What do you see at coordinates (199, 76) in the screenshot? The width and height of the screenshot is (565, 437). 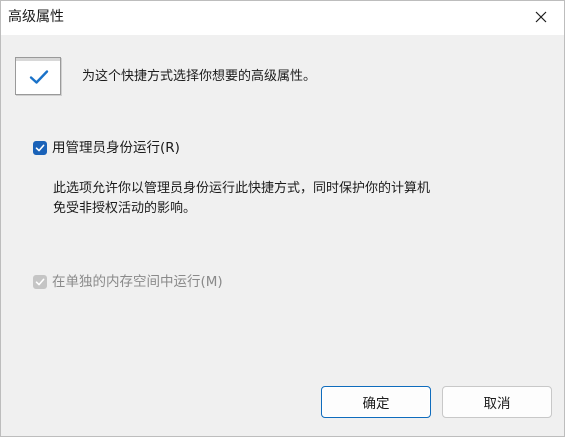 I see `banner-text: 为这个快捷方式选择你想要的高级属性。` at bounding box center [199, 76].